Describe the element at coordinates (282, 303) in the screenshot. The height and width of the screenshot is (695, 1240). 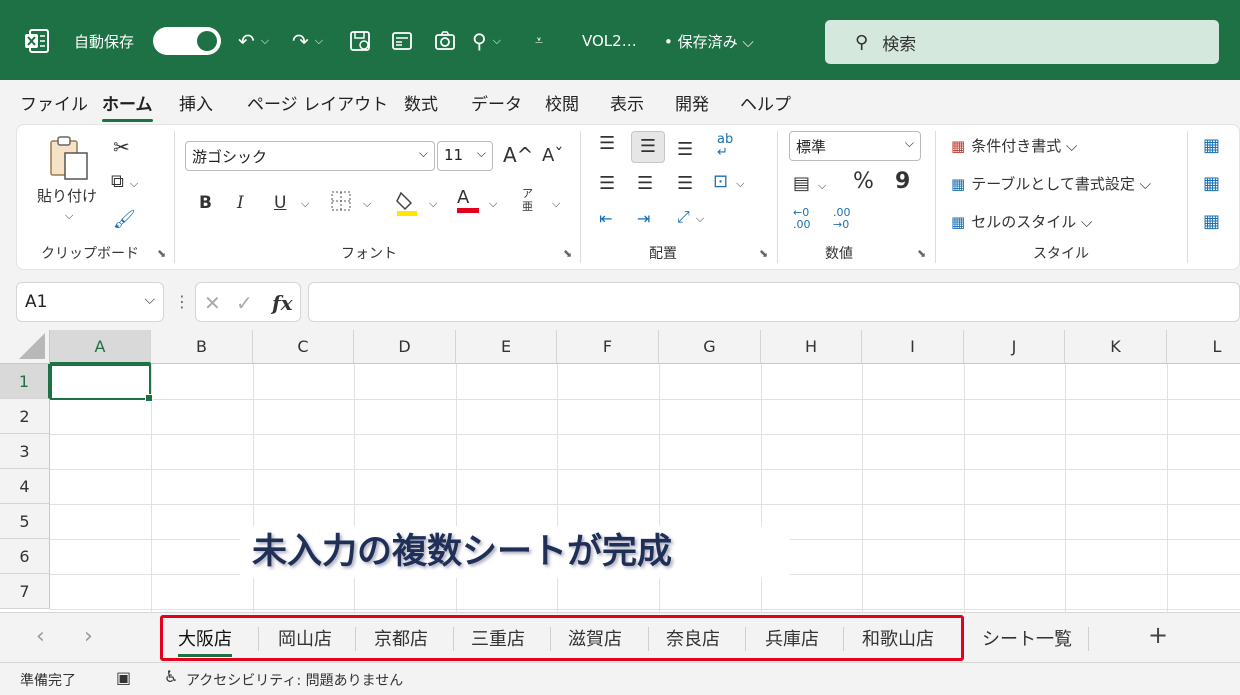
I see `insert-function-button: fx` at that location.